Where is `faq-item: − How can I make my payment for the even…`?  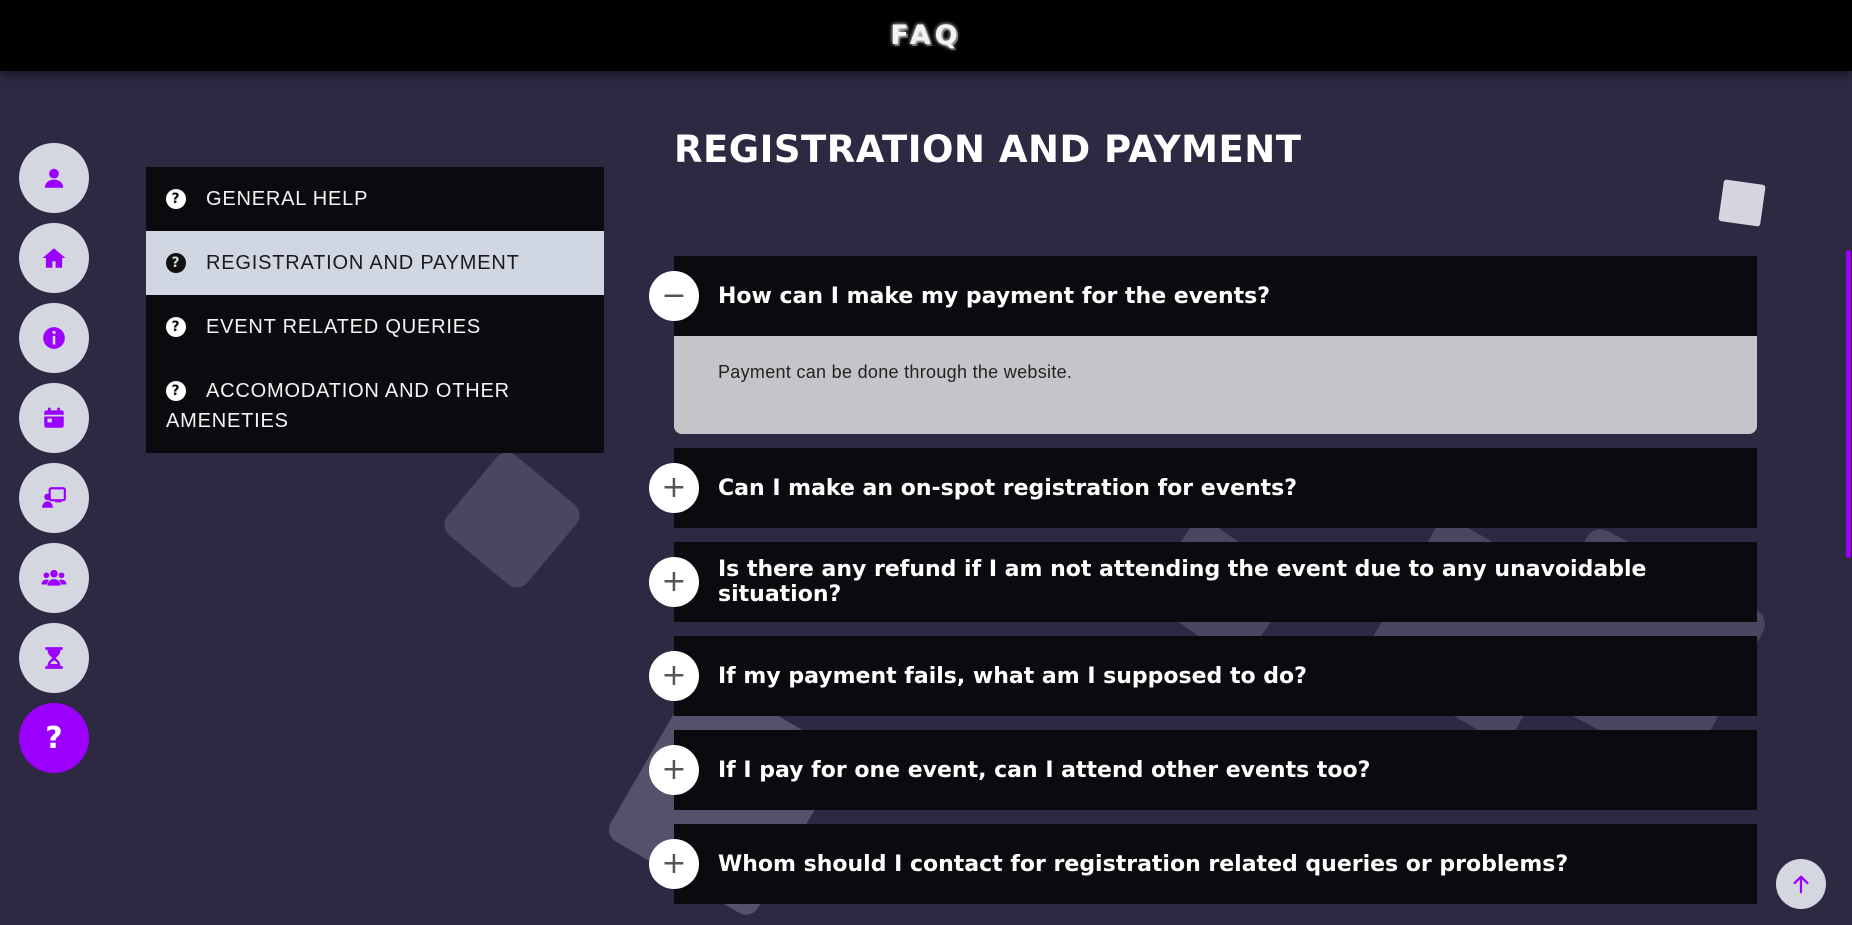 faq-item: − How can I make my payment for the even… is located at coordinates (1203, 345).